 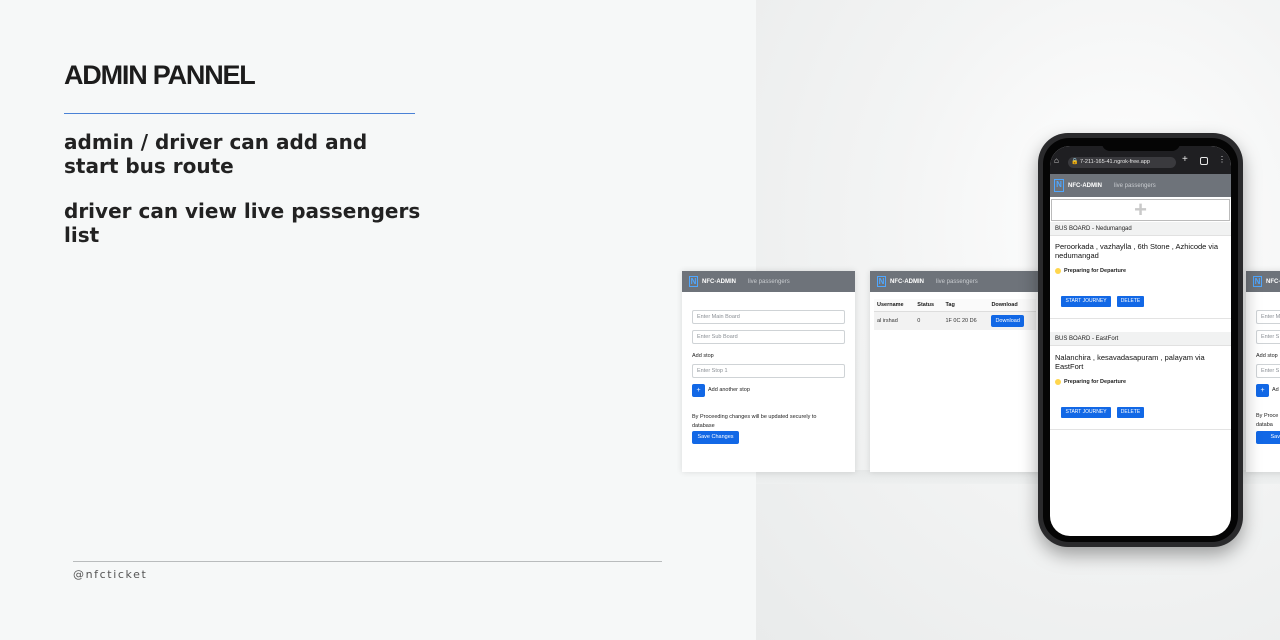 I want to click on url-text: 7-211-165-41.ngrok-free.app, so click(x=1115, y=162).